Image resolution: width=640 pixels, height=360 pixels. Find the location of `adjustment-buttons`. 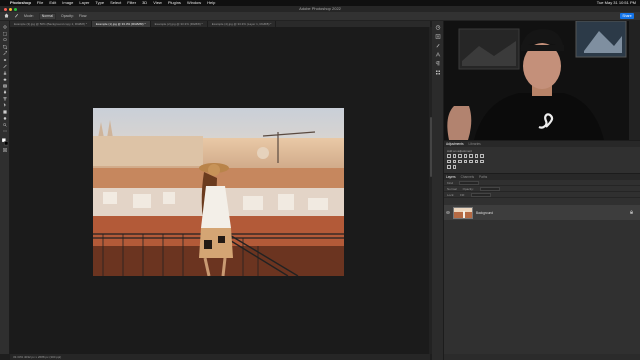

adjustment-buttons is located at coordinates (464, 161).